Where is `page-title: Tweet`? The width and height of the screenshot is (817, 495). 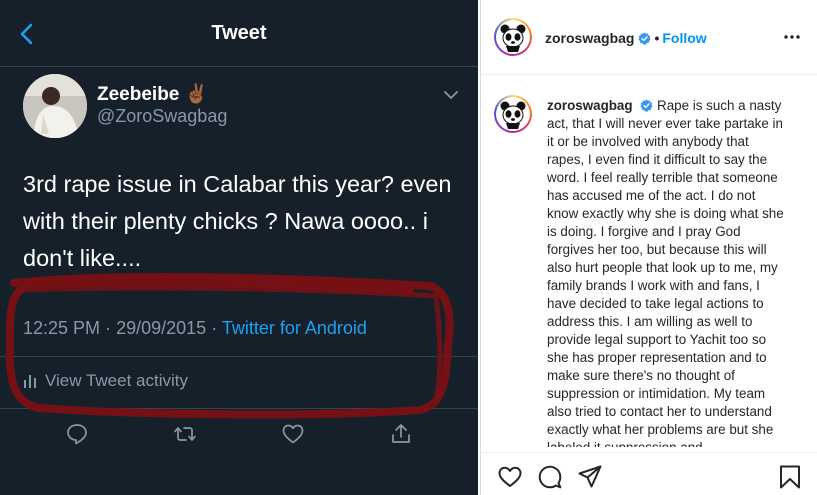
page-title: Tweet is located at coordinates (239, 33).